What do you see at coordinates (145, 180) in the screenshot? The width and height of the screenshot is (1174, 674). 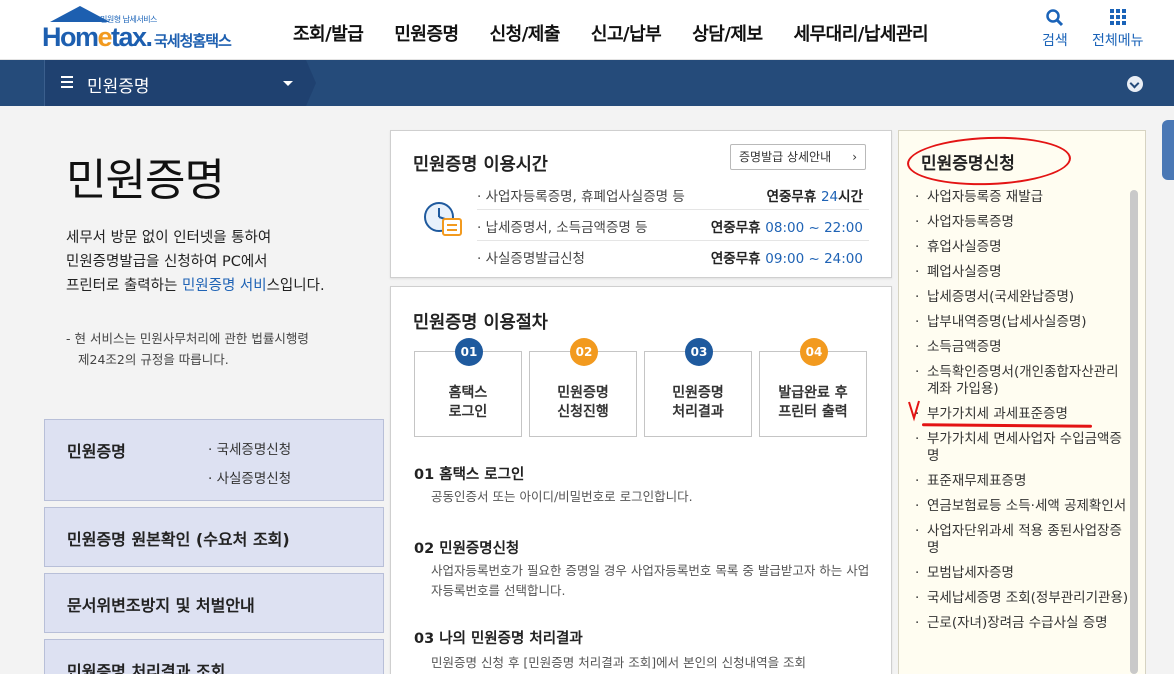 I see `page-title: 민원증명` at bounding box center [145, 180].